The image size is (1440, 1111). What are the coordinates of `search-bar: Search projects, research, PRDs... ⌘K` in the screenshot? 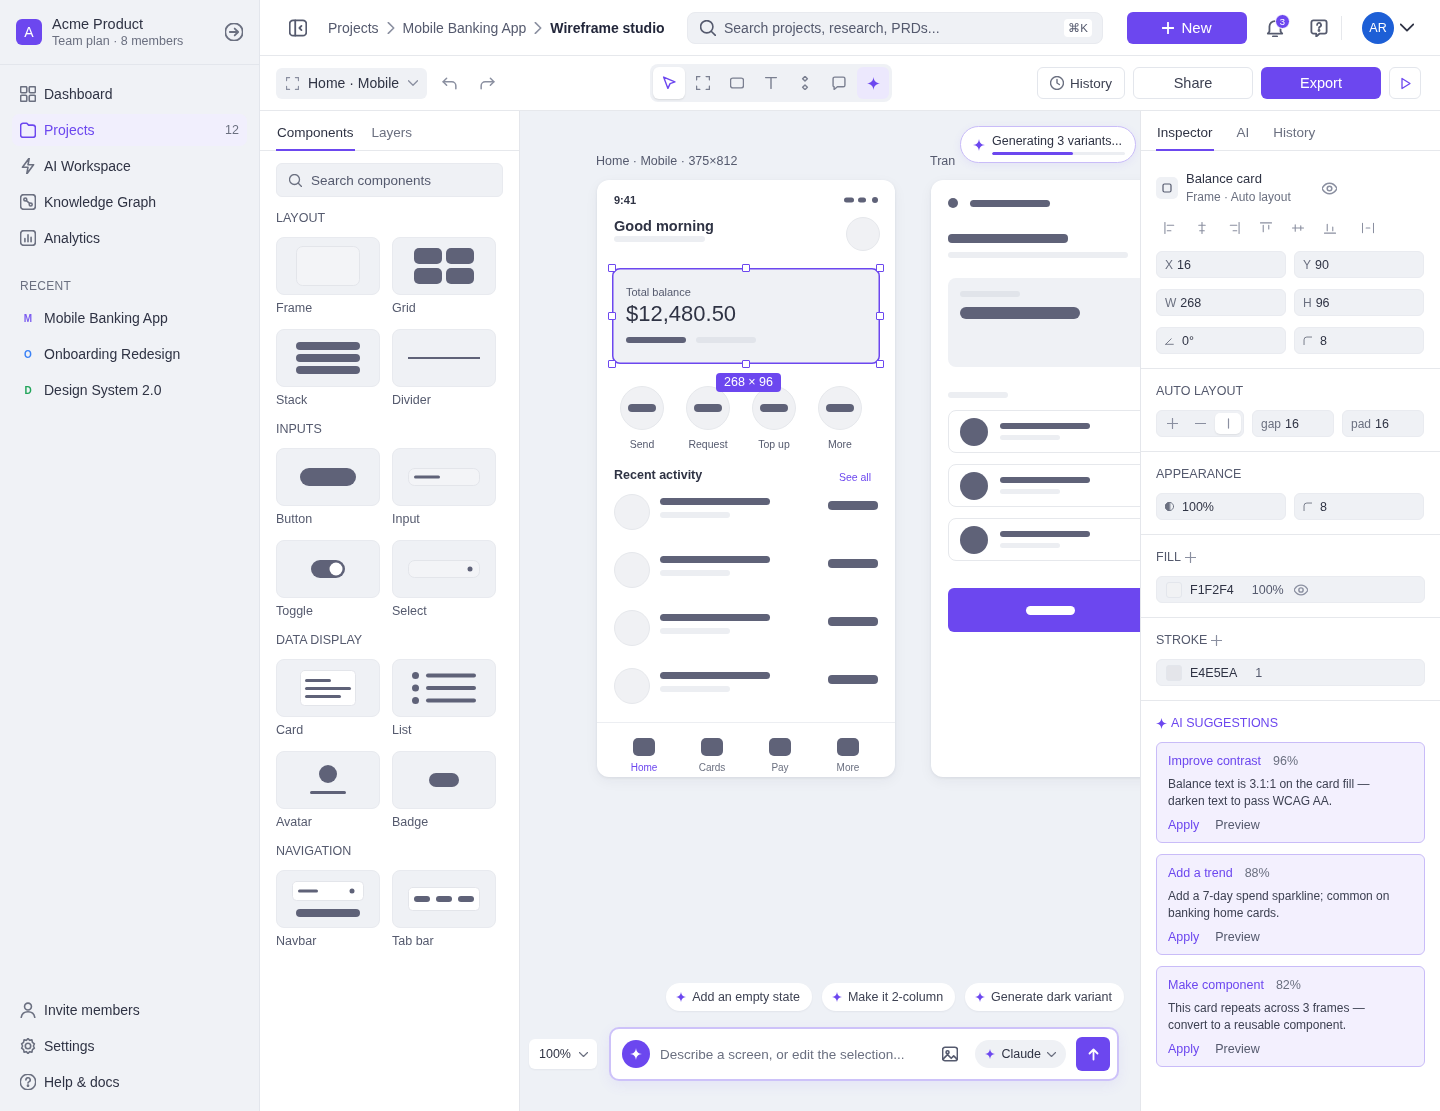 It's located at (895, 27).